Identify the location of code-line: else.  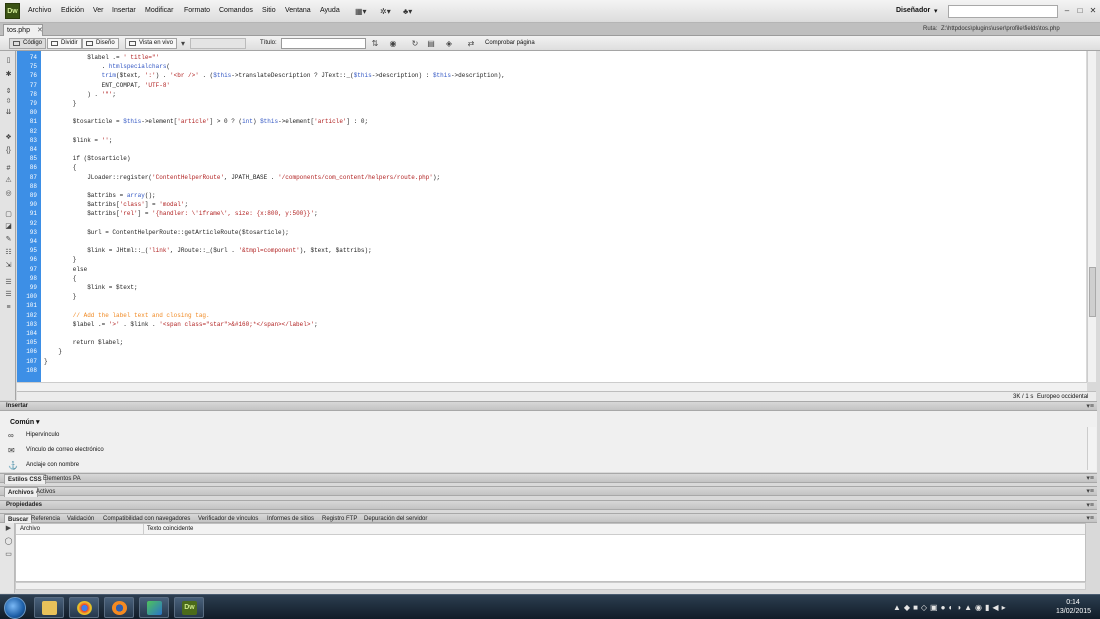
(65, 269).